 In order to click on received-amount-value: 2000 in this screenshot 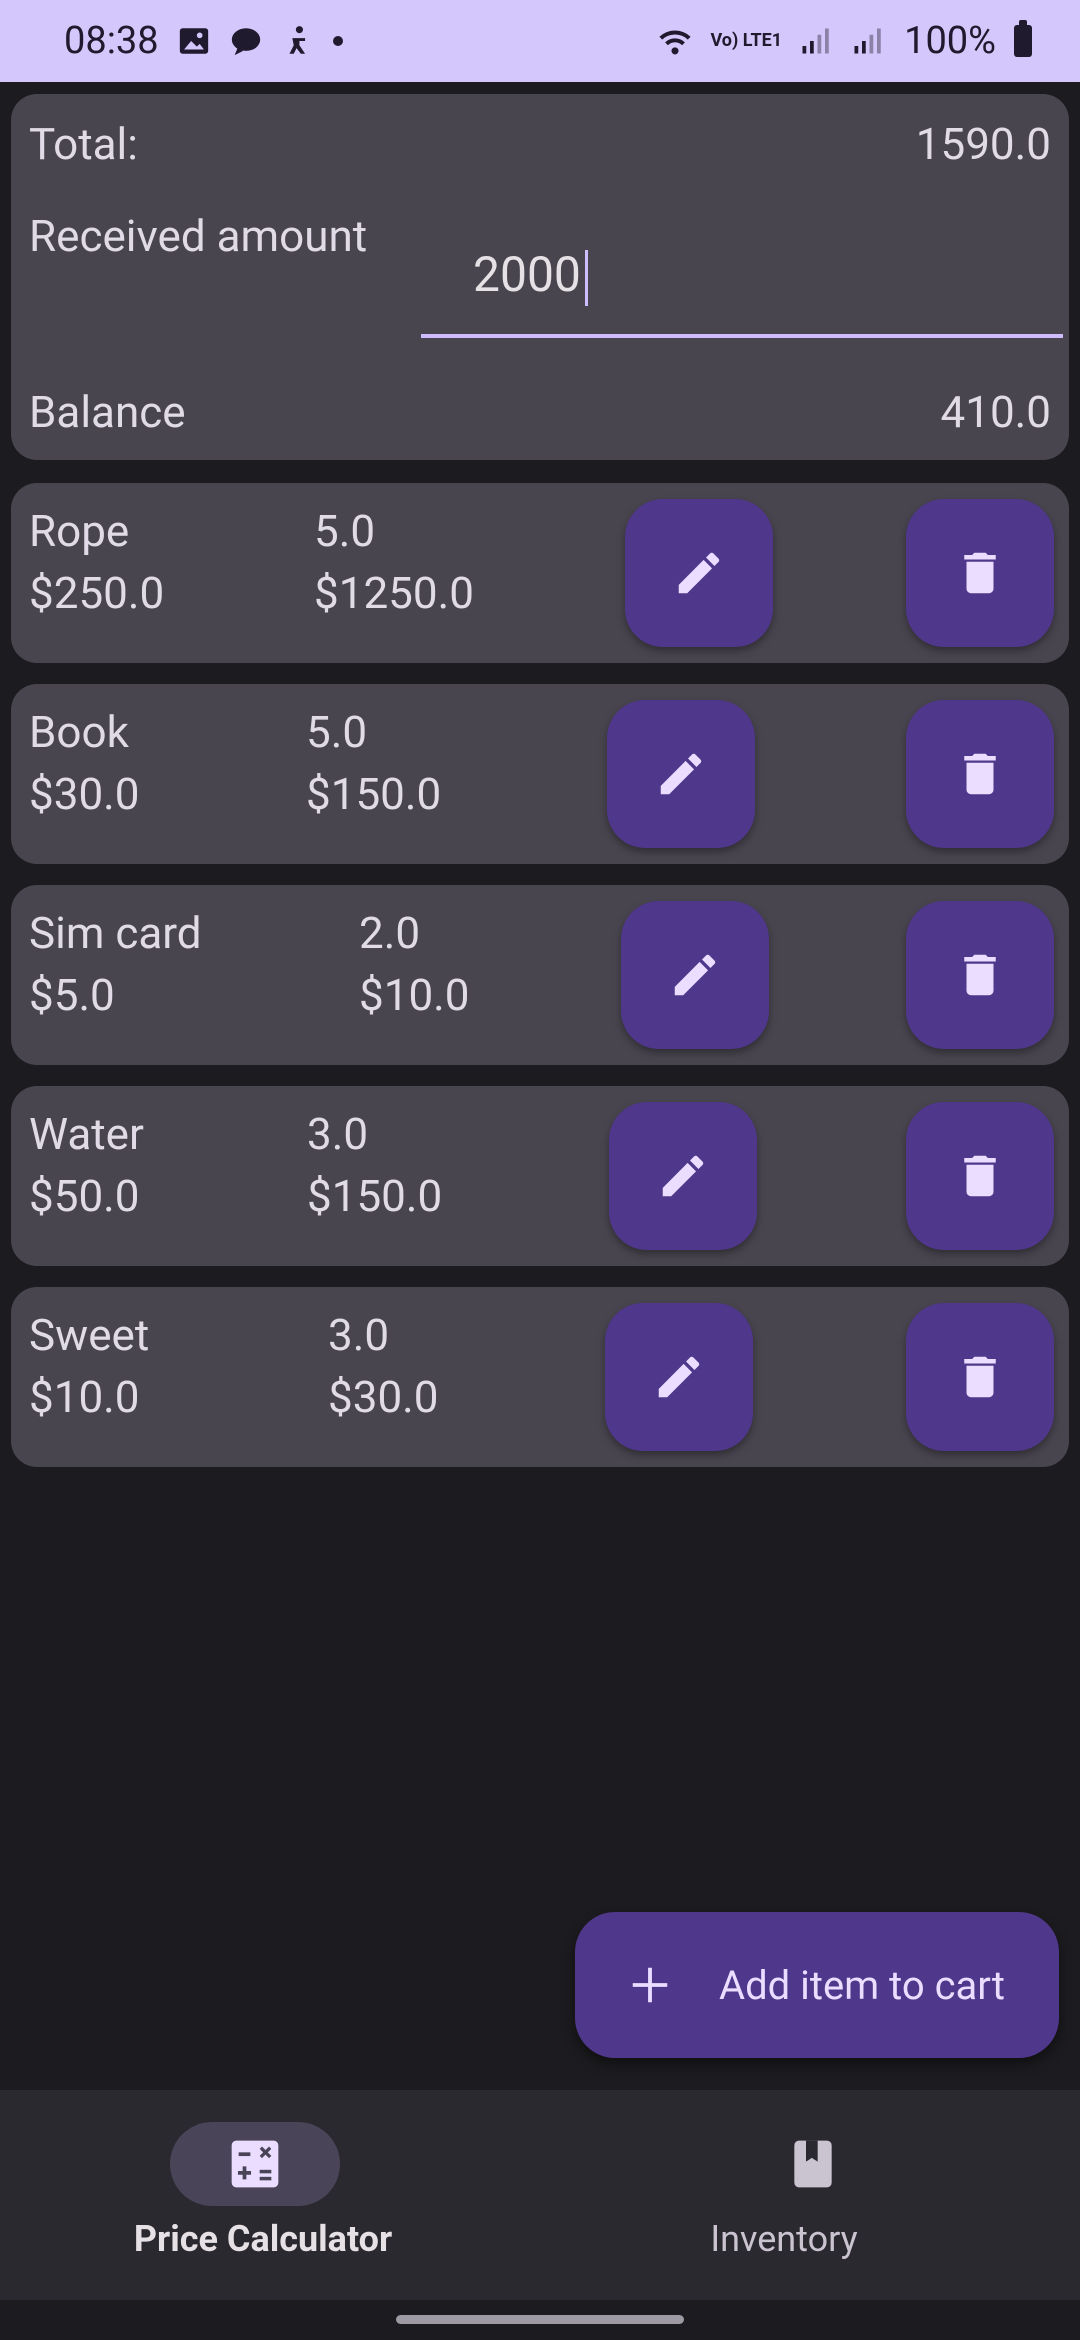, I will do `click(527, 274)`.